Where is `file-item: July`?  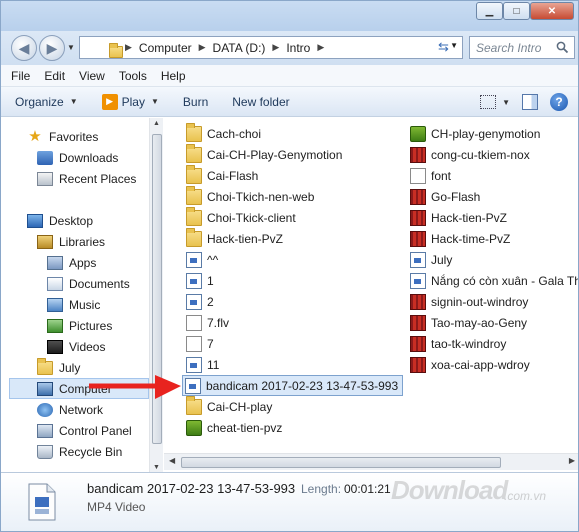 file-item: July is located at coordinates (432, 259).